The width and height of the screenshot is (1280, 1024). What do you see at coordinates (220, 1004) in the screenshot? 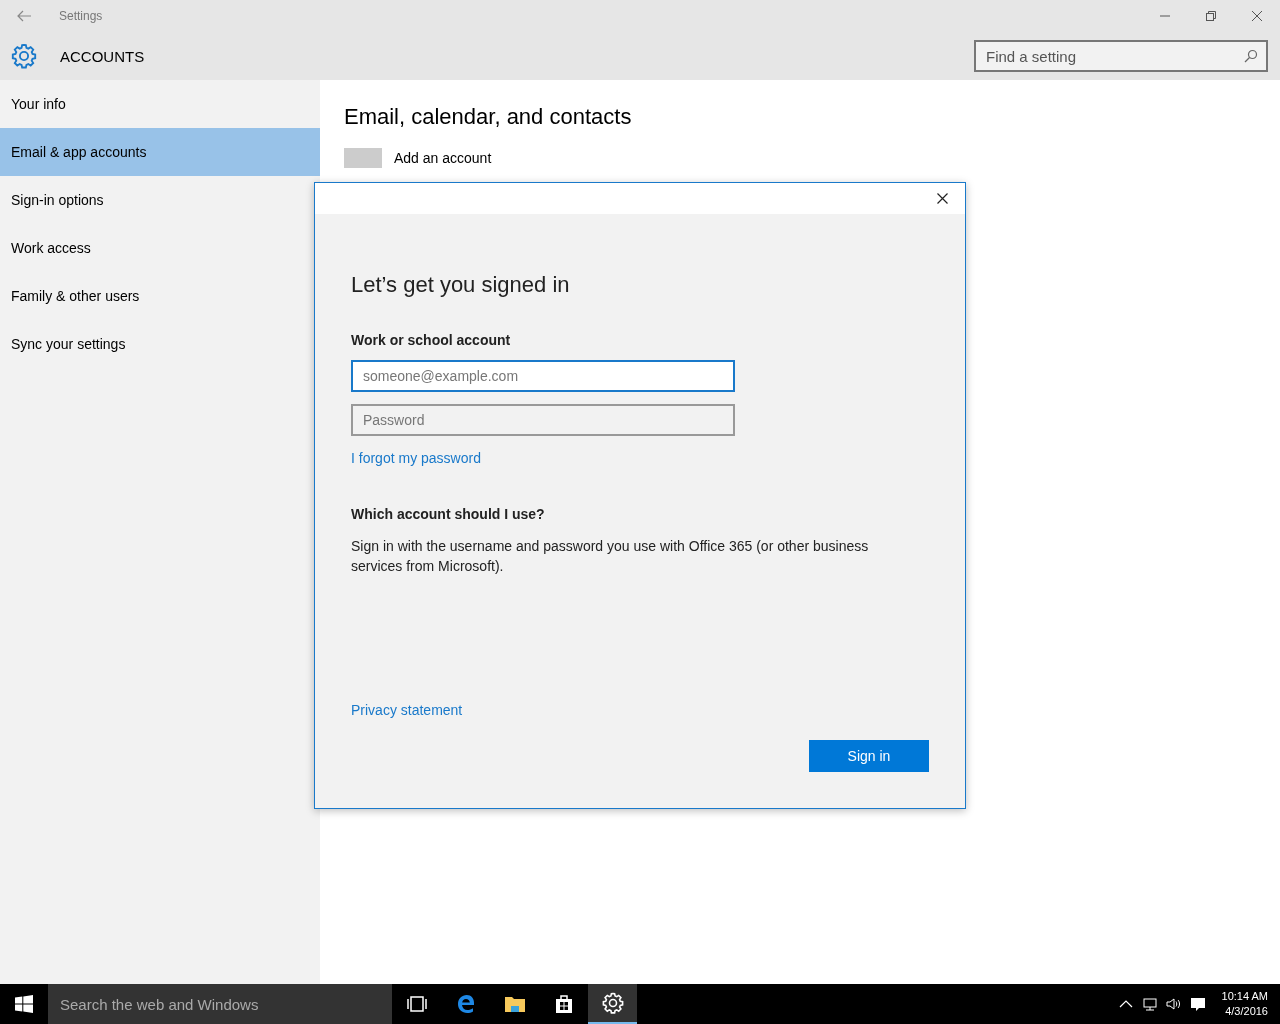
I see `taskbar-search-field: Search the web and Windows` at bounding box center [220, 1004].